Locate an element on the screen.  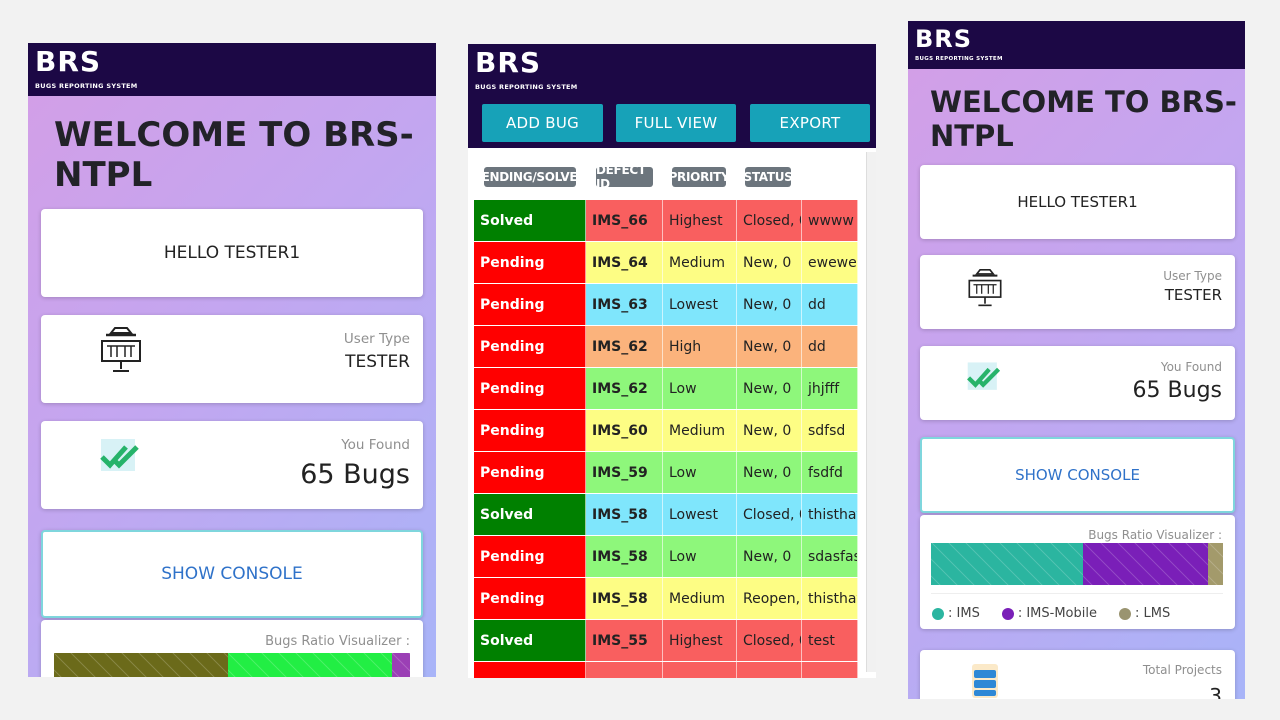
table-row: PendingIMS_58MediumReopen, 1thisthat is located at coordinates (666, 599).